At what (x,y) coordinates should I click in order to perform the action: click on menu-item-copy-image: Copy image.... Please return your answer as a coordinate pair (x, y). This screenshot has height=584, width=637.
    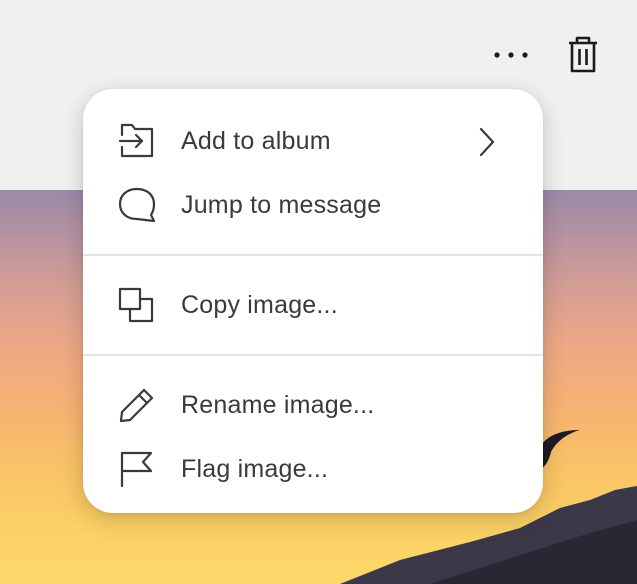
    Looking at the image, I should click on (313, 305).